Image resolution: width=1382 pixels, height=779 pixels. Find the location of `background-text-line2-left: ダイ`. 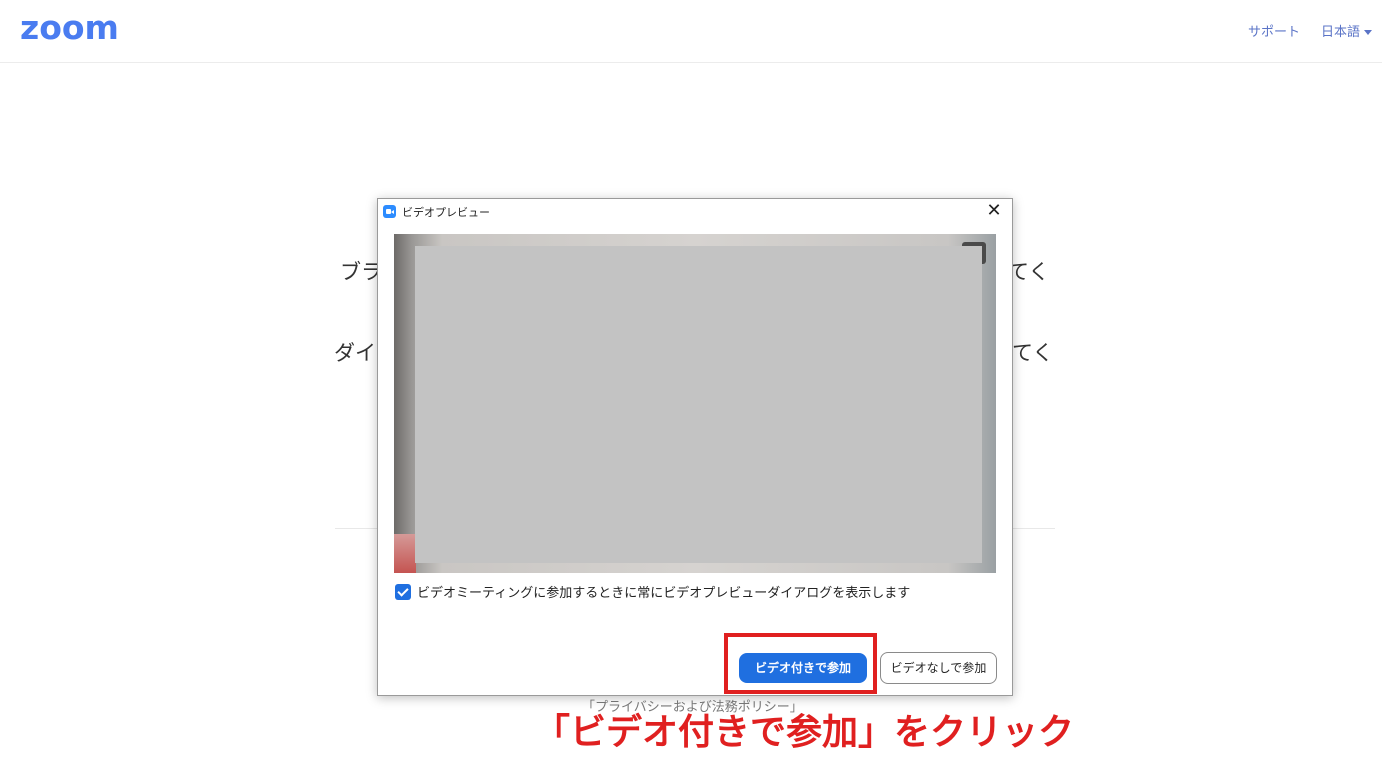

background-text-line2-left: ダイ is located at coordinates (355, 353).